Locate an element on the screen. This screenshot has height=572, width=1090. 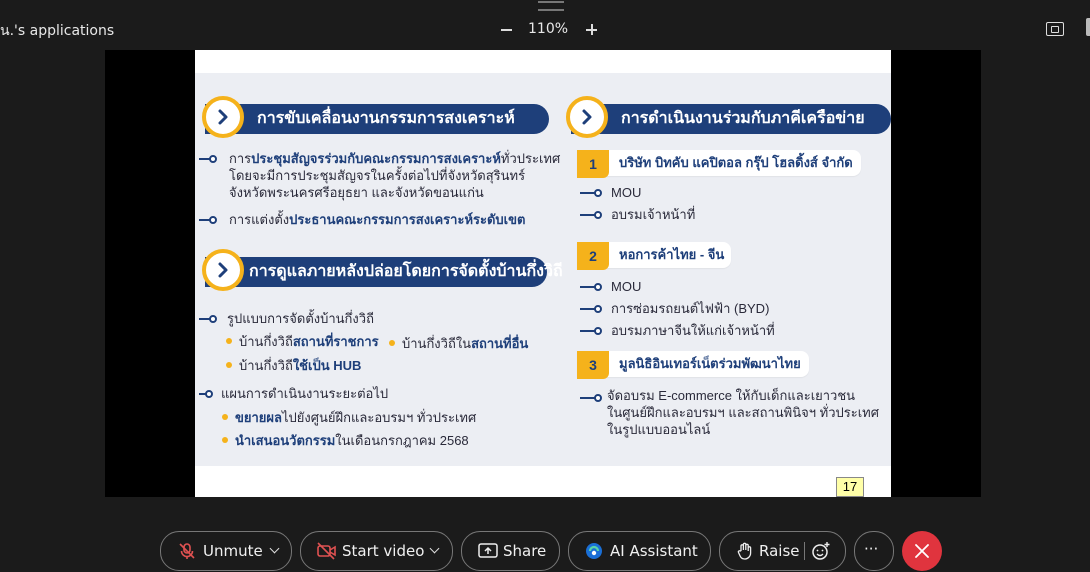
text-highlight: ขยายผล is located at coordinates (259, 417).